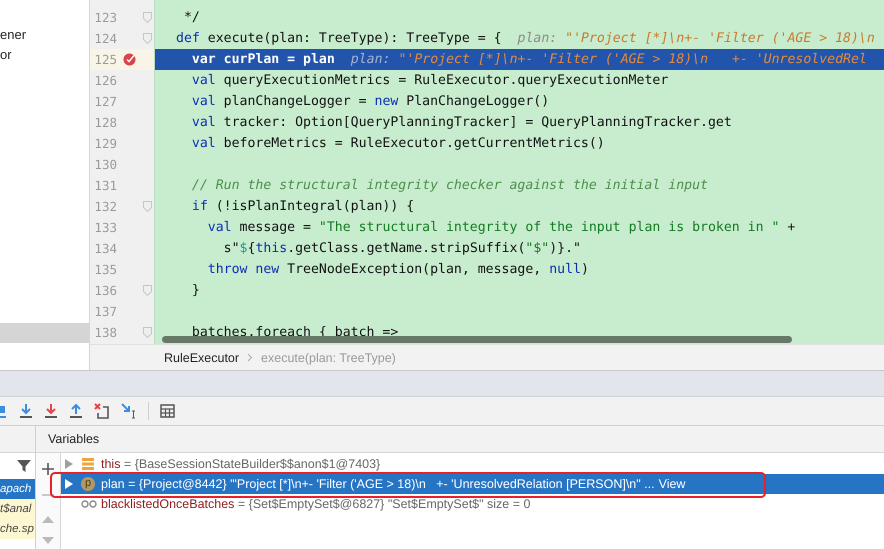 The image size is (884, 549). Describe the element at coordinates (461, 123) in the screenshot. I see `code-line: val tracker: Option[QueryPlanningTracker] = QueryPlanningTracker.get` at that location.